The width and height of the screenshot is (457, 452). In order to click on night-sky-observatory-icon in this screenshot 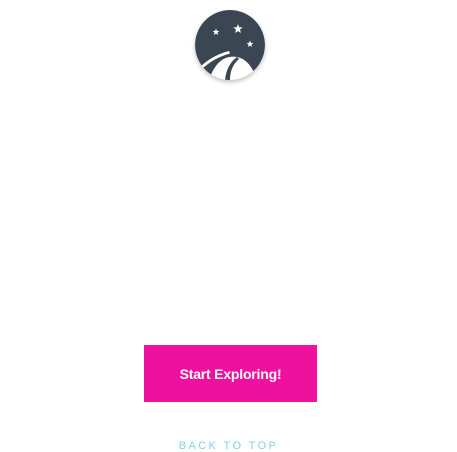, I will do `click(230, 45)`.